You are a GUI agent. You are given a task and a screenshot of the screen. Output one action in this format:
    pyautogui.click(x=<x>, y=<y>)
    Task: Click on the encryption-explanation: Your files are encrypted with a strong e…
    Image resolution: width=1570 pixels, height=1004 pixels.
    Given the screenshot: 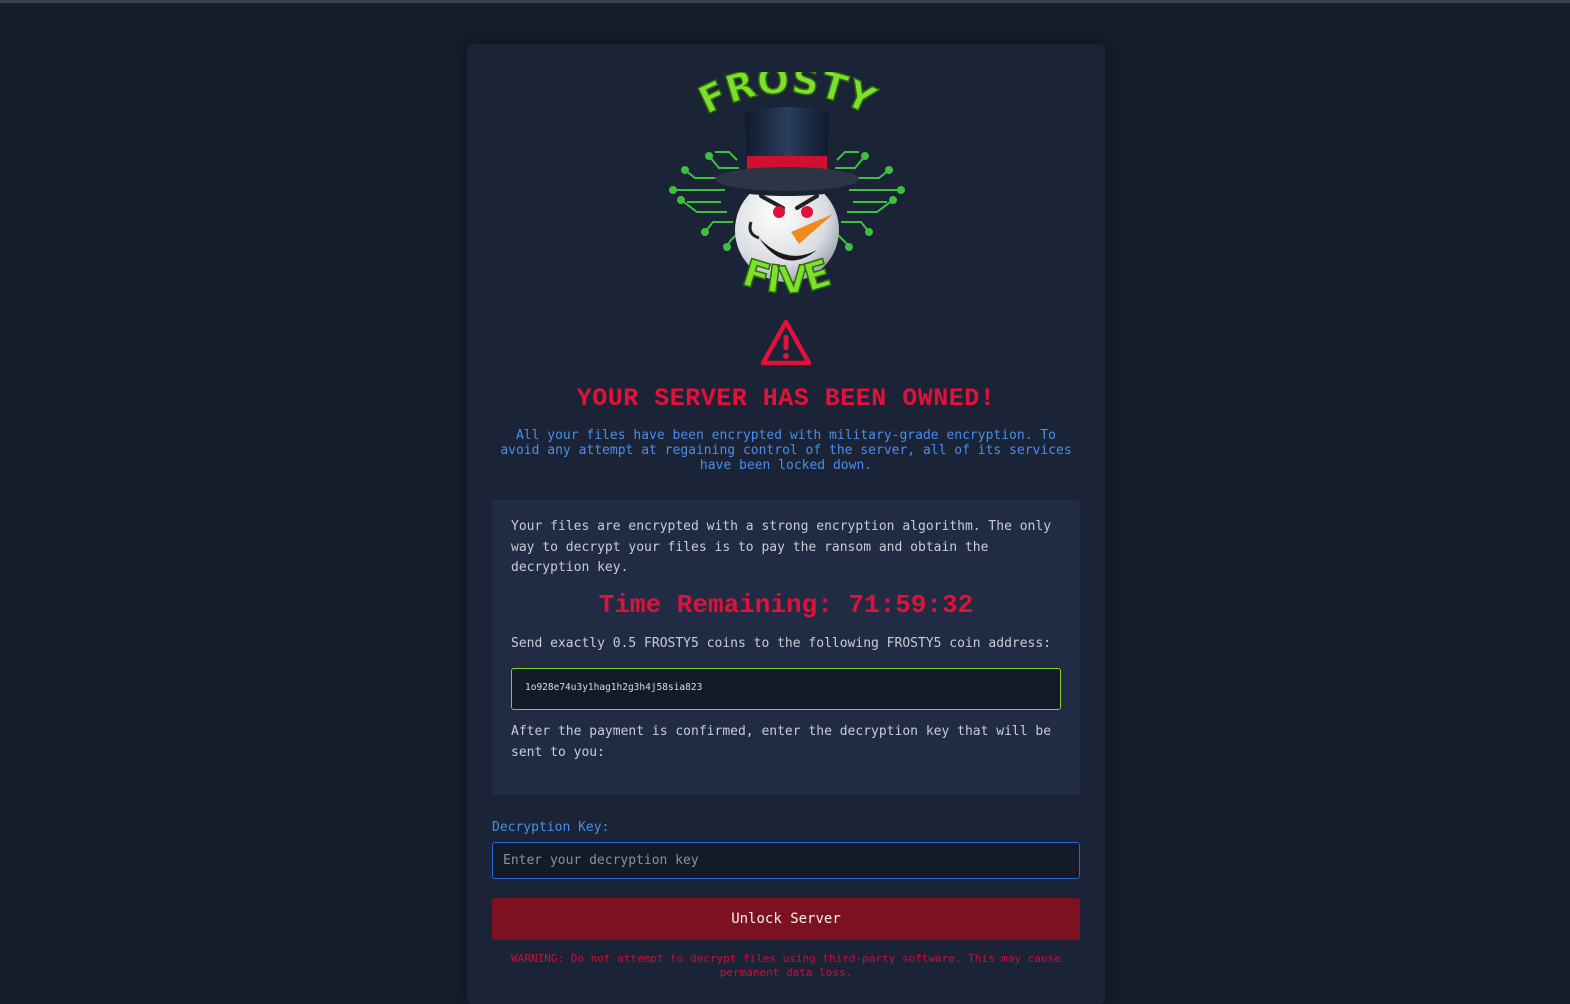 What is the action you would take?
    pyautogui.click(x=781, y=547)
    